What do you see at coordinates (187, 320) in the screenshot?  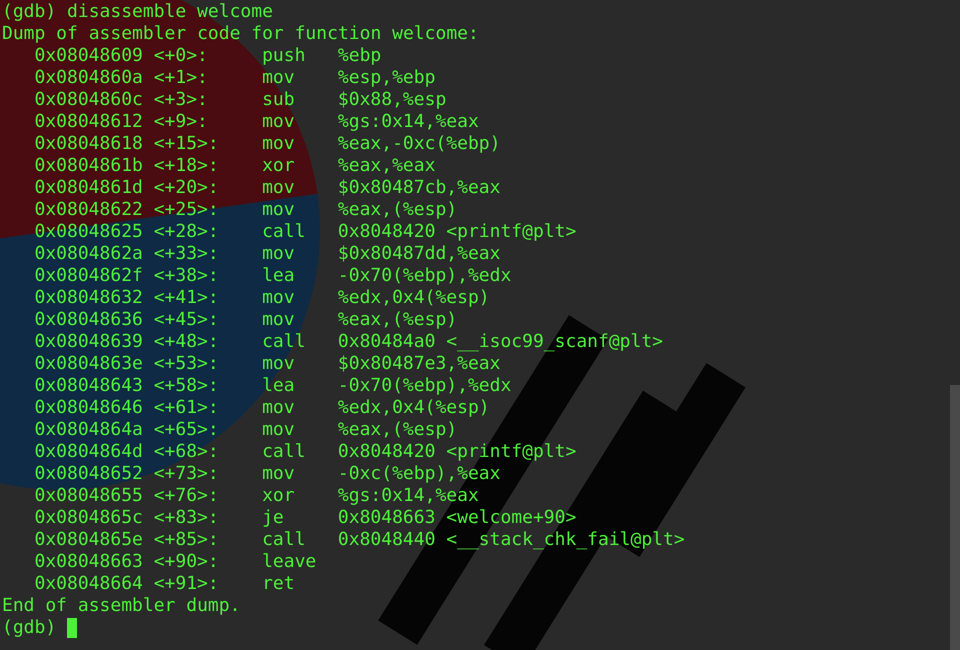 I see `instruction-offset: <+45>:` at bounding box center [187, 320].